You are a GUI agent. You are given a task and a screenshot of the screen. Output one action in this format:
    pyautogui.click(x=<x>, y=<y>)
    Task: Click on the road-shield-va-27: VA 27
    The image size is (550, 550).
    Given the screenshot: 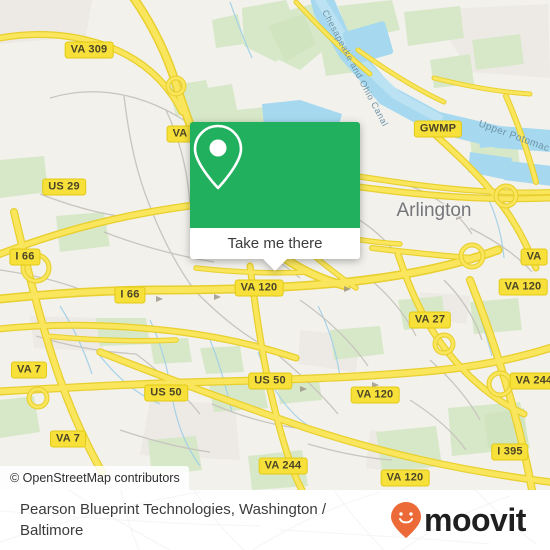 What is the action you would take?
    pyautogui.click(x=430, y=320)
    